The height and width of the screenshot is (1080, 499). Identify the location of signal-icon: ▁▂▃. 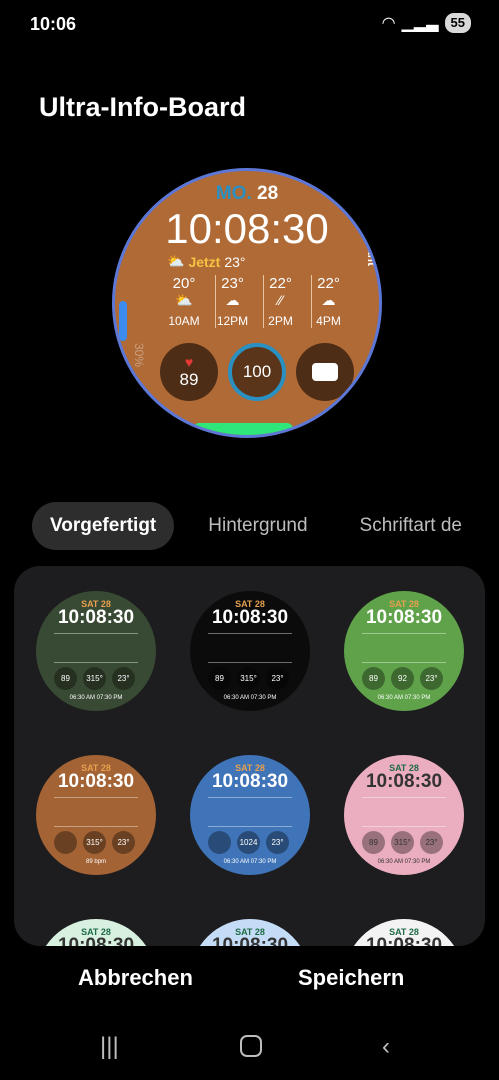
(420, 23).